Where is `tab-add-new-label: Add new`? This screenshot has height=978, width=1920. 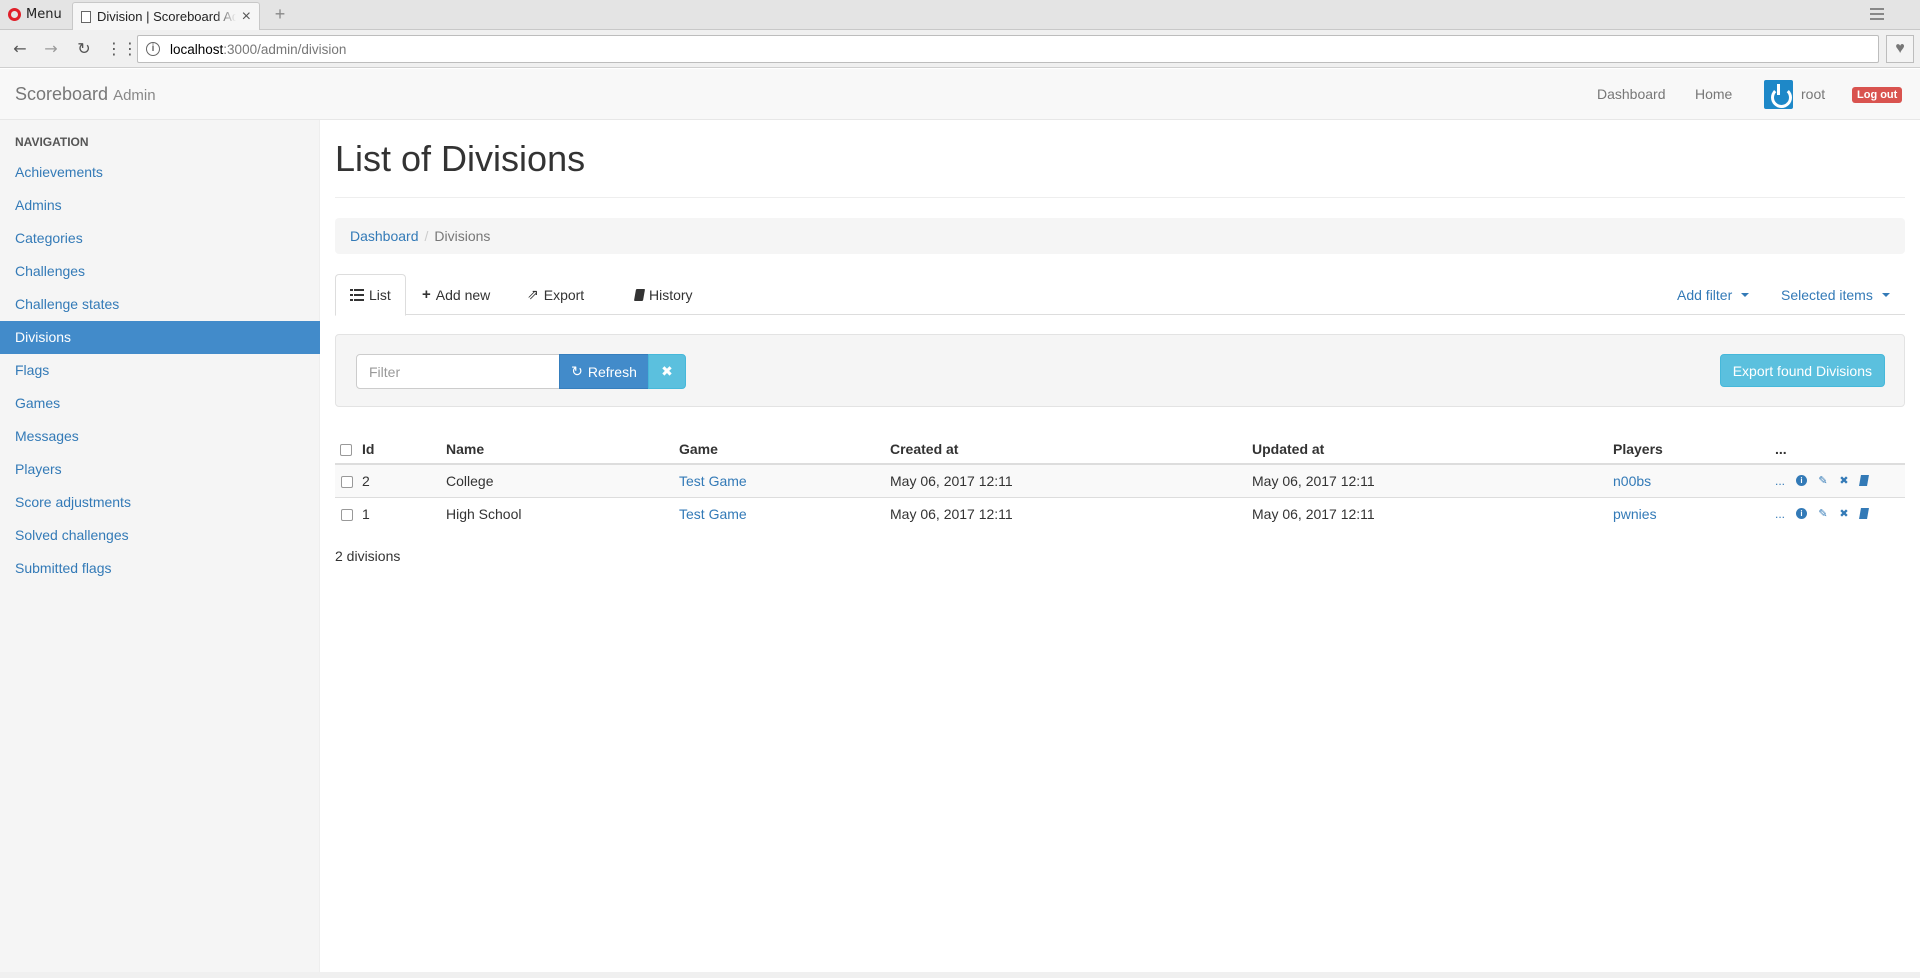
tab-add-new-label: Add new is located at coordinates (463, 294).